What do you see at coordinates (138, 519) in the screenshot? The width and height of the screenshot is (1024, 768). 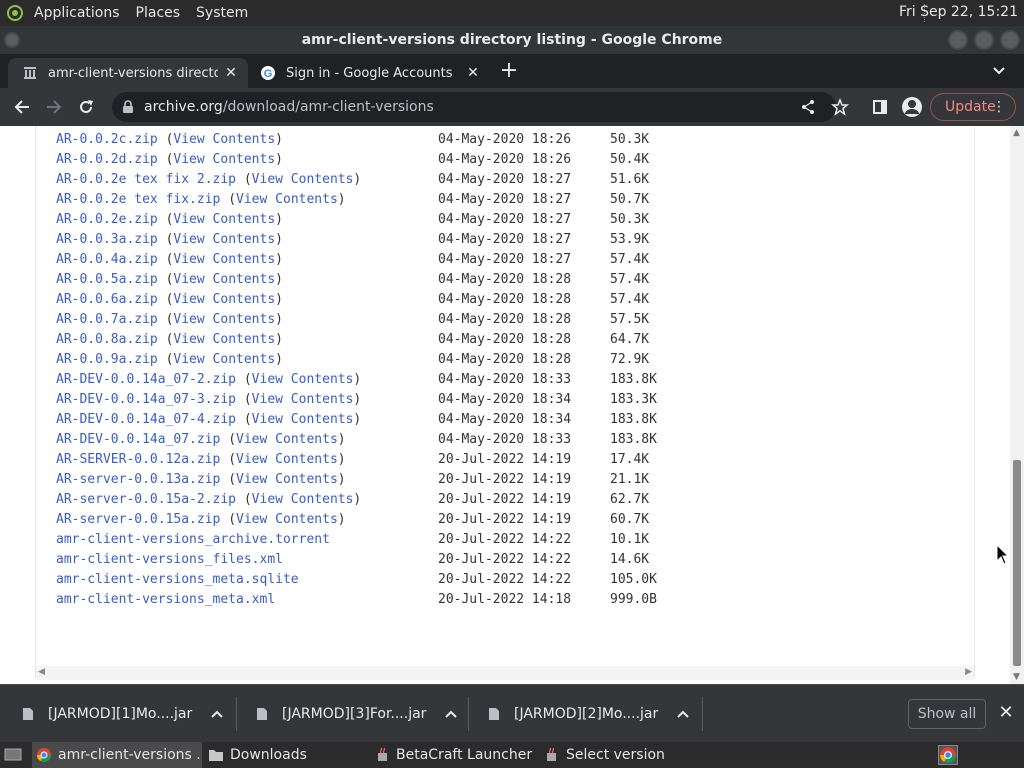 I see `file-link: AR-server-0.0.15a.zip` at bounding box center [138, 519].